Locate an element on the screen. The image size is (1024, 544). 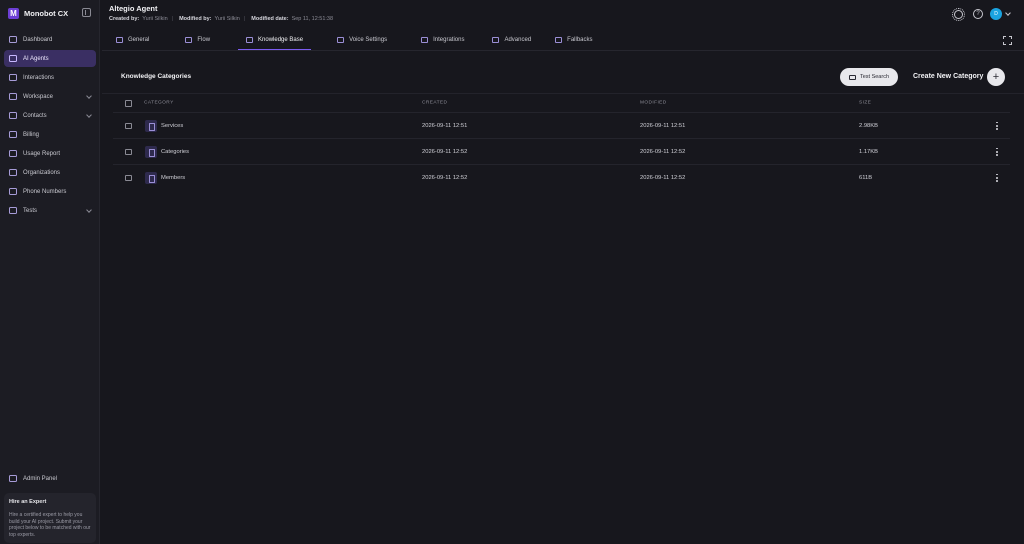
tab-label: Advanced is located at coordinates (518, 40).